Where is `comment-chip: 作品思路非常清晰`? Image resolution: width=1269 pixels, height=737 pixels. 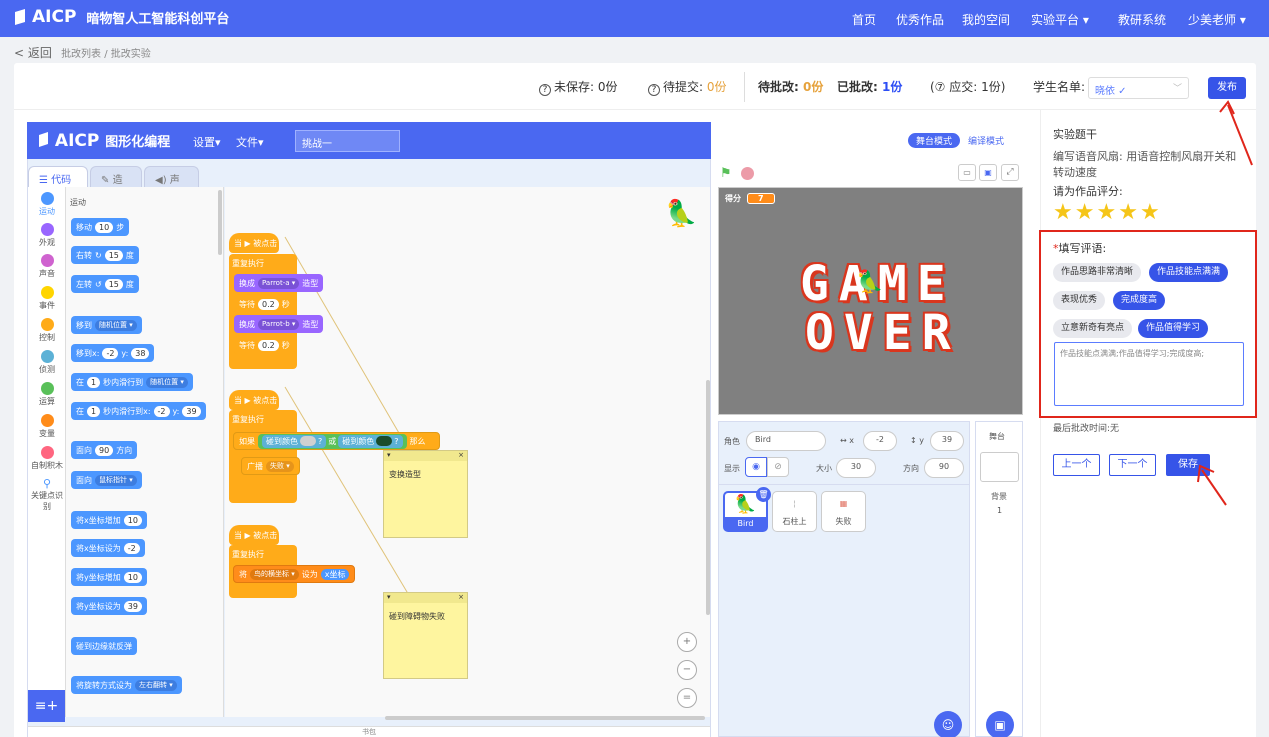 comment-chip: 作品思路非常清晰 is located at coordinates (1097, 272).